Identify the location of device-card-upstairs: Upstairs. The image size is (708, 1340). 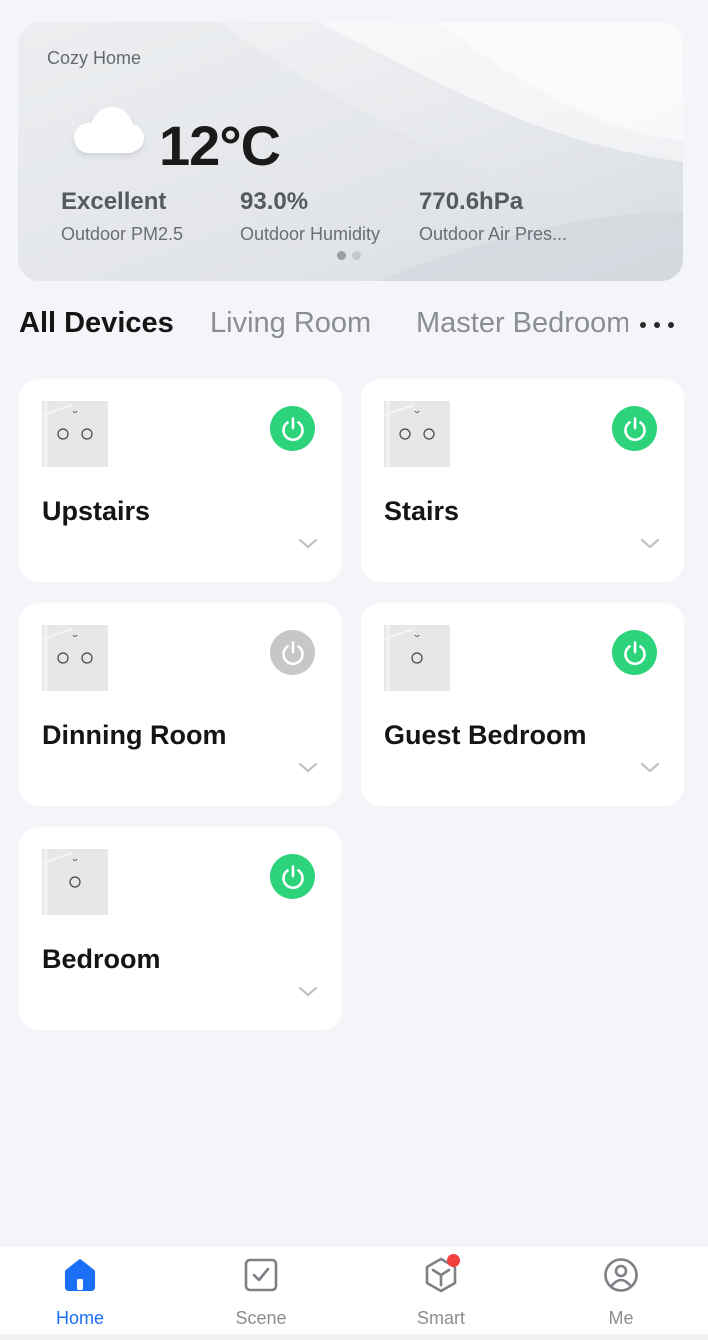
(180, 480).